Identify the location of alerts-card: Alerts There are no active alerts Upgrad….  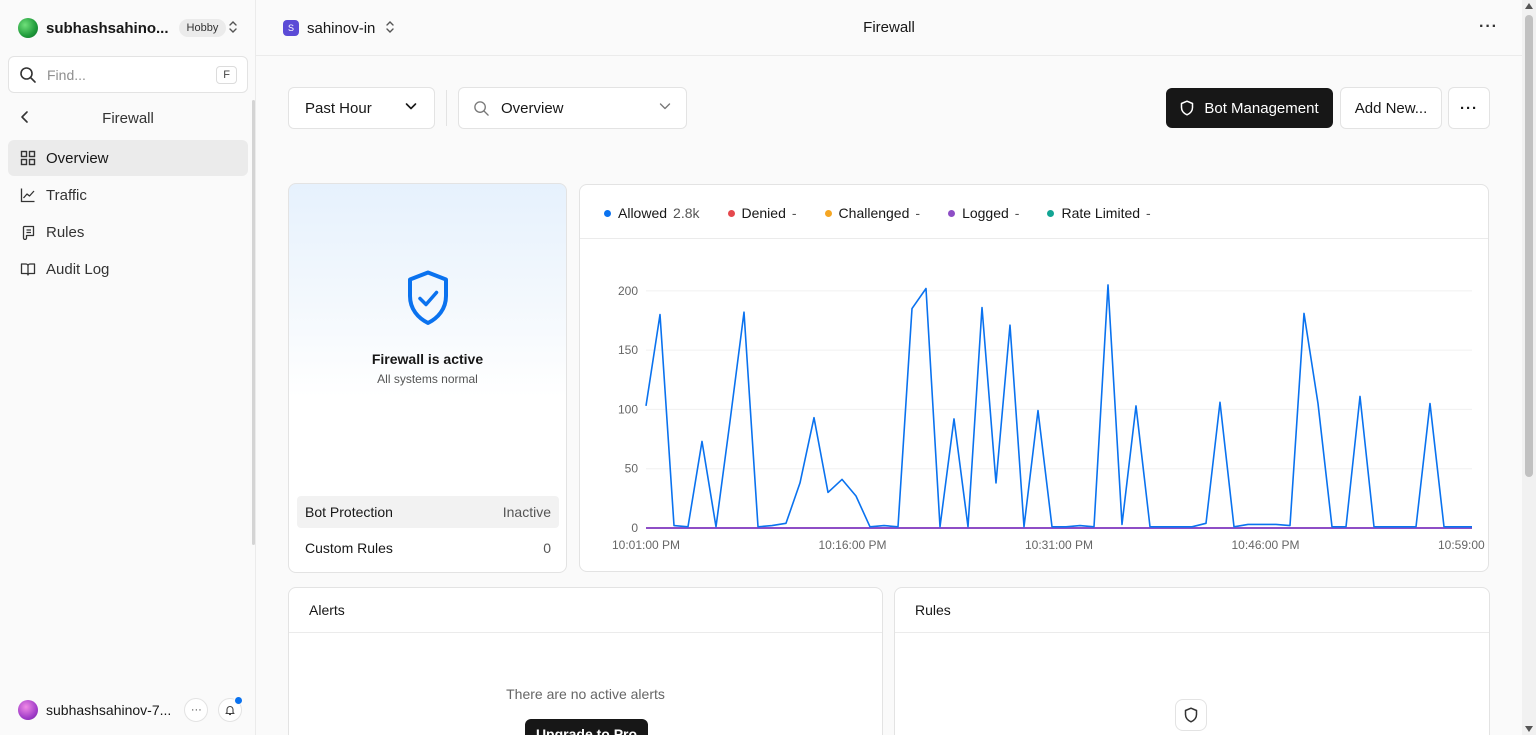
(585, 661).